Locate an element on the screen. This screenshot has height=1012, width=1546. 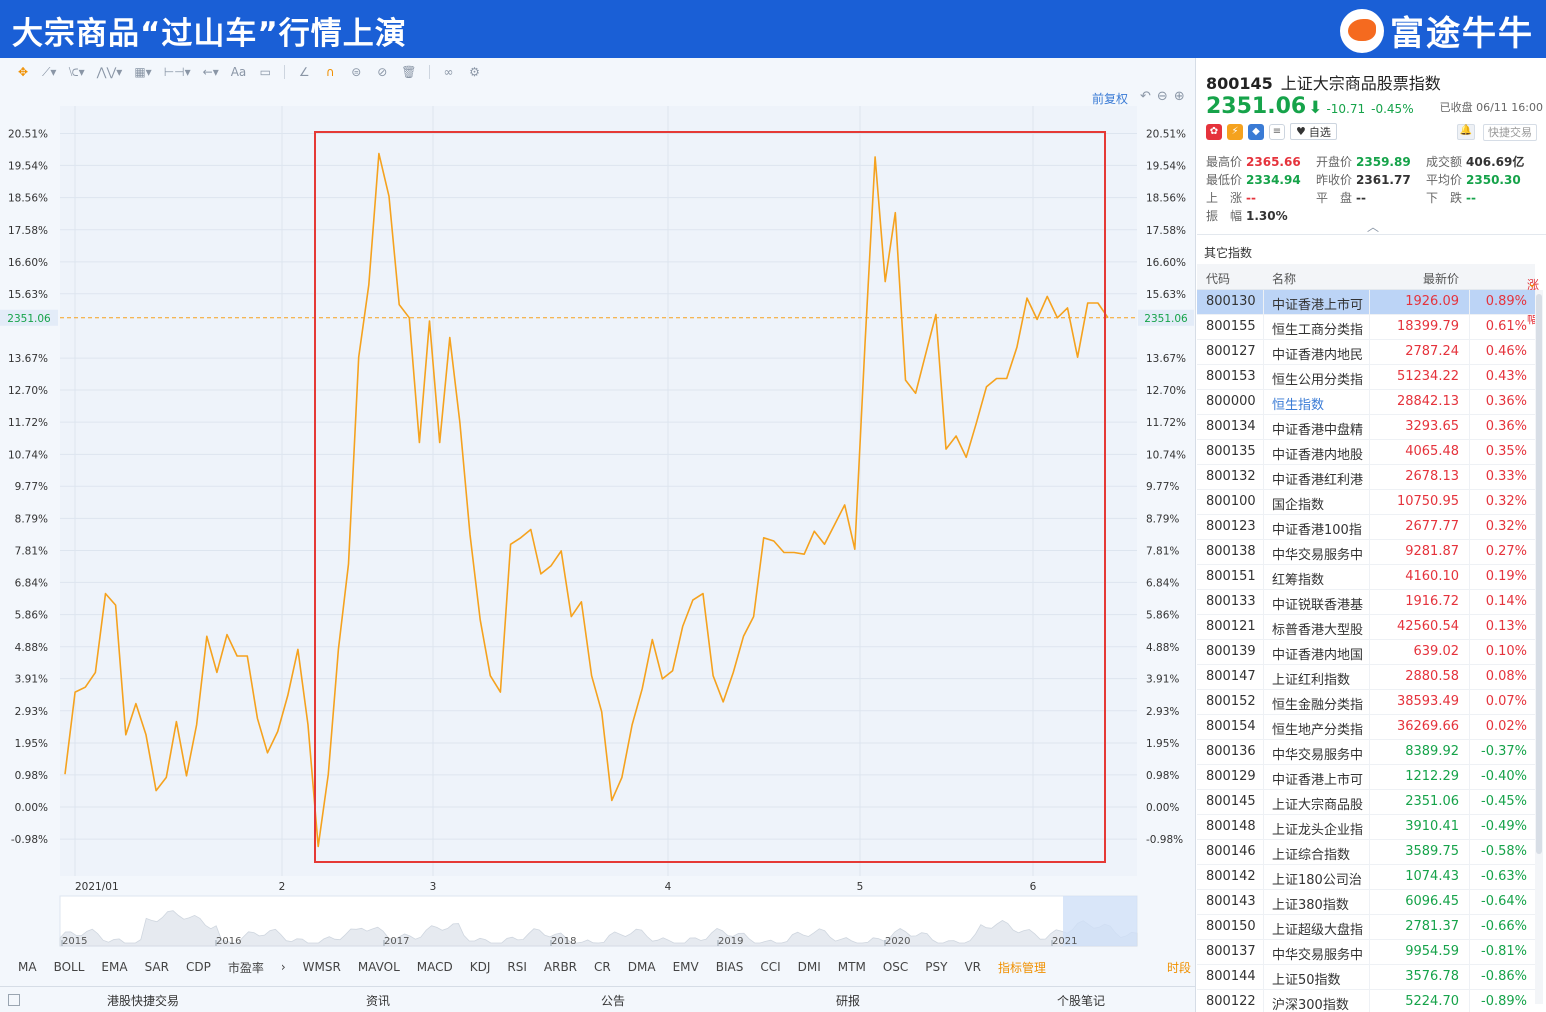
quick-trade-button: 快捷交易 is located at coordinates (1510, 132).